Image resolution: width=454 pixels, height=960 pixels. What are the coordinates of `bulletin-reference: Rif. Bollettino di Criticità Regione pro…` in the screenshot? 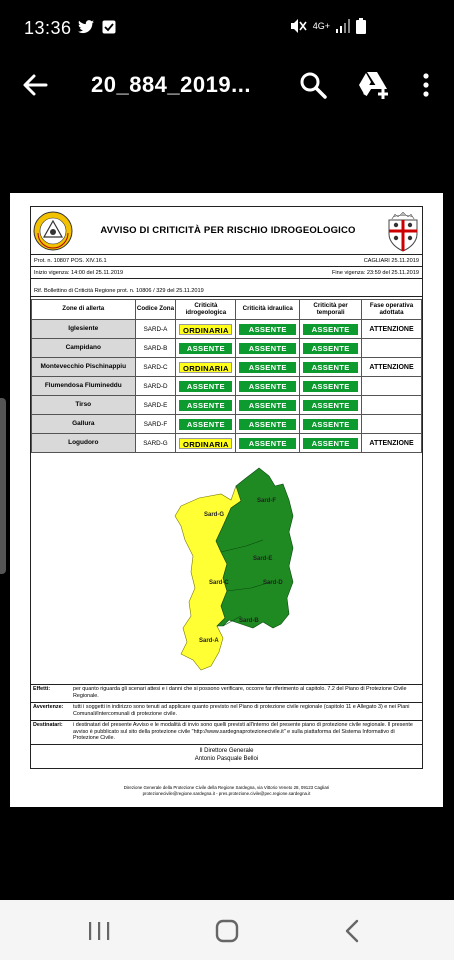 It's located at (119, 291).